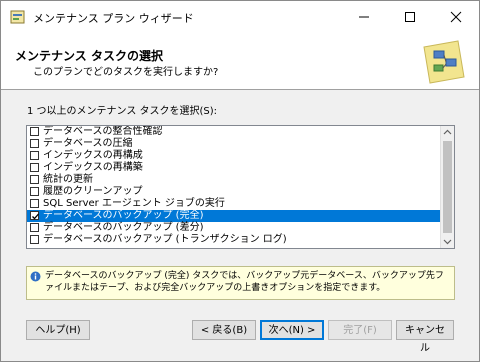 The height and width of the screenshot is (362, 480). What do you see at coordinates (447, 132) in the screenshot?
I see `scroll-up-icon` at bounding box center [447, 132].